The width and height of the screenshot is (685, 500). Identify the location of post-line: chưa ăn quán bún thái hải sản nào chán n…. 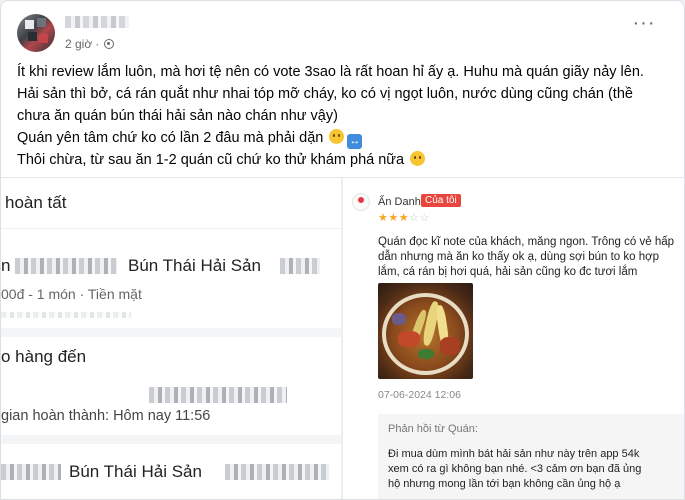
(177, 116).